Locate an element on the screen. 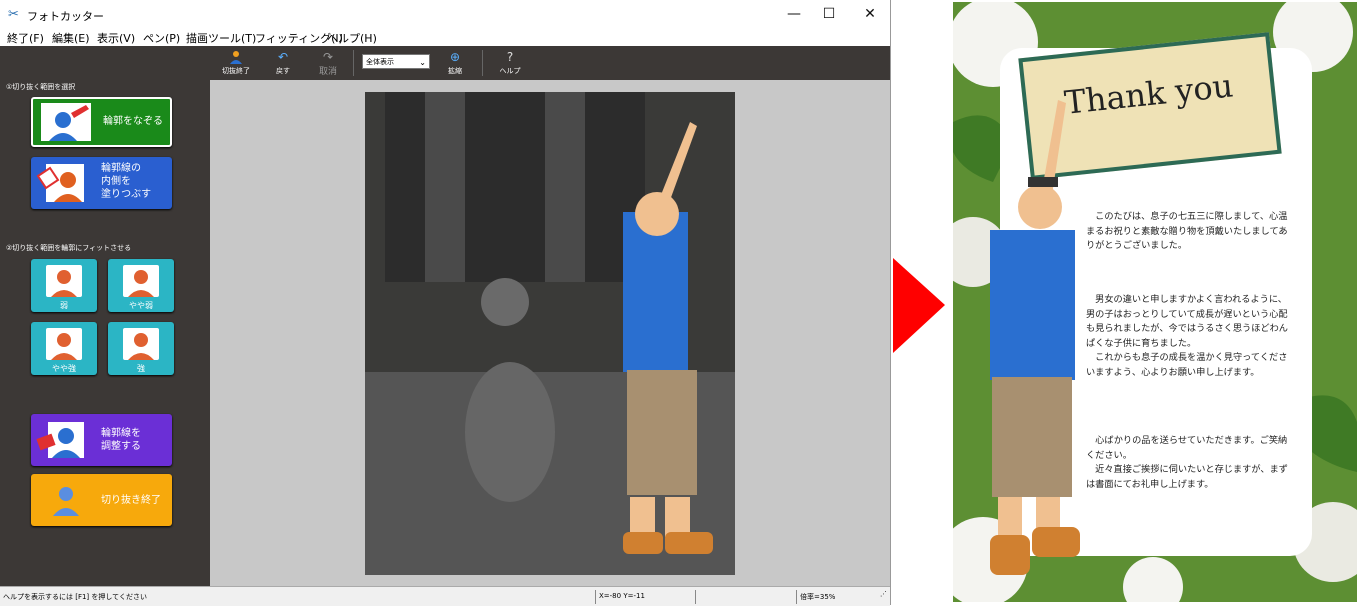  toolbar-cancel-button: ↷ 取消 is located at coordinates (328, 63).